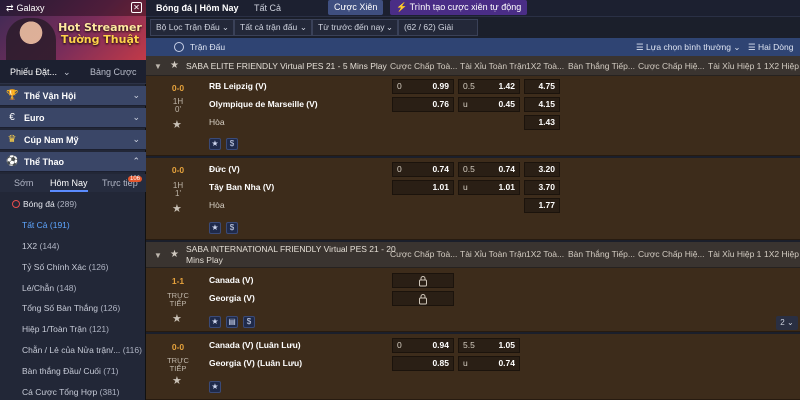  Describe the element at coordinates (542, 169) in the screenshot. I see `1x2-home-odds: 3.20` at that location.